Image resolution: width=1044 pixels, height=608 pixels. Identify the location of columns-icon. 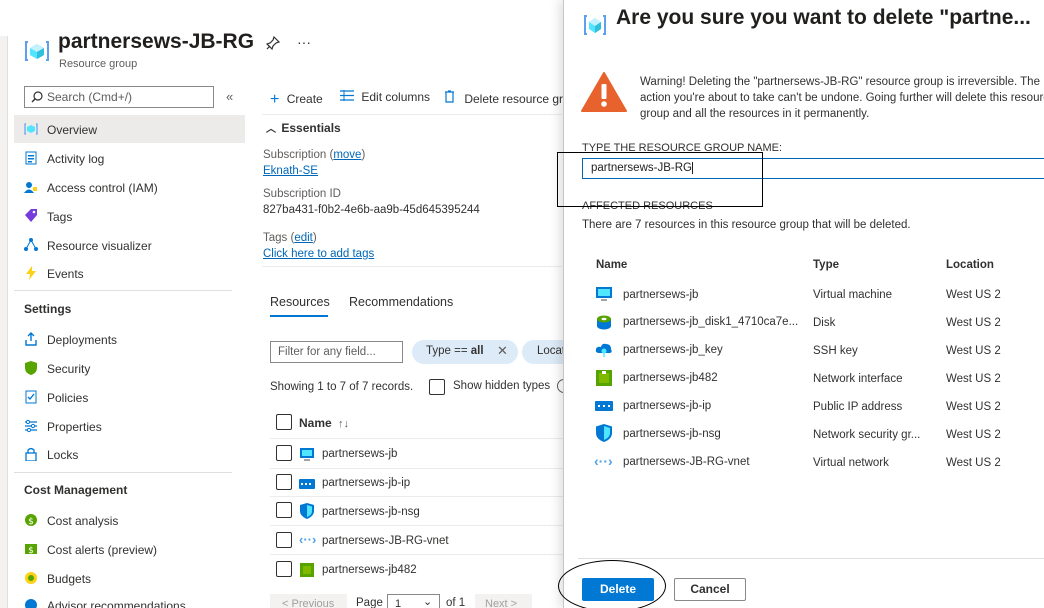
(347, 95).